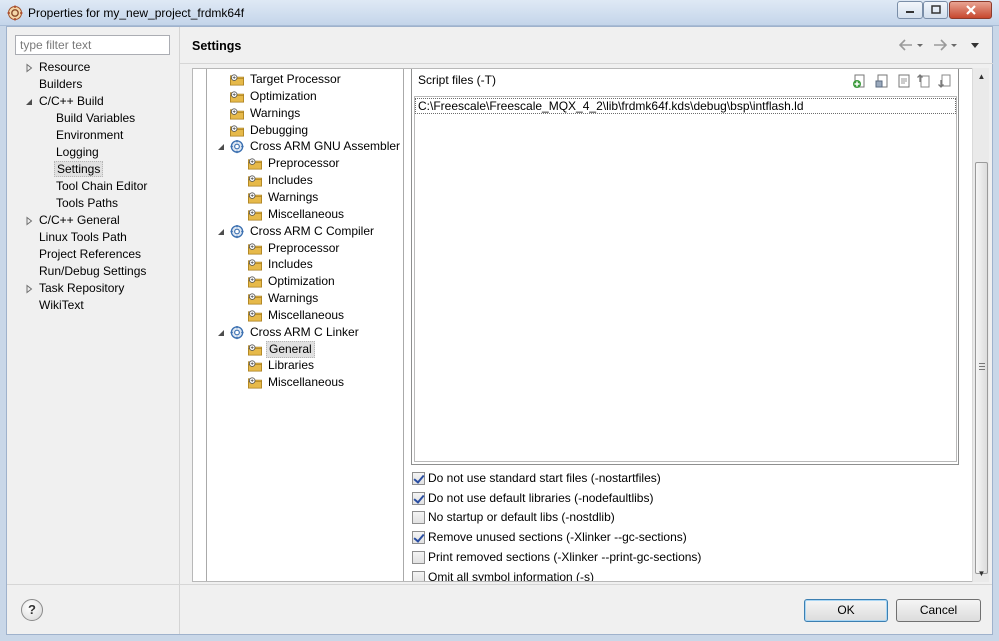 This screenshot has height=641, width=999. Describe the element at coordinates (65, 67) in the screenshot. I see `nav-item-label: Resource` at that location.